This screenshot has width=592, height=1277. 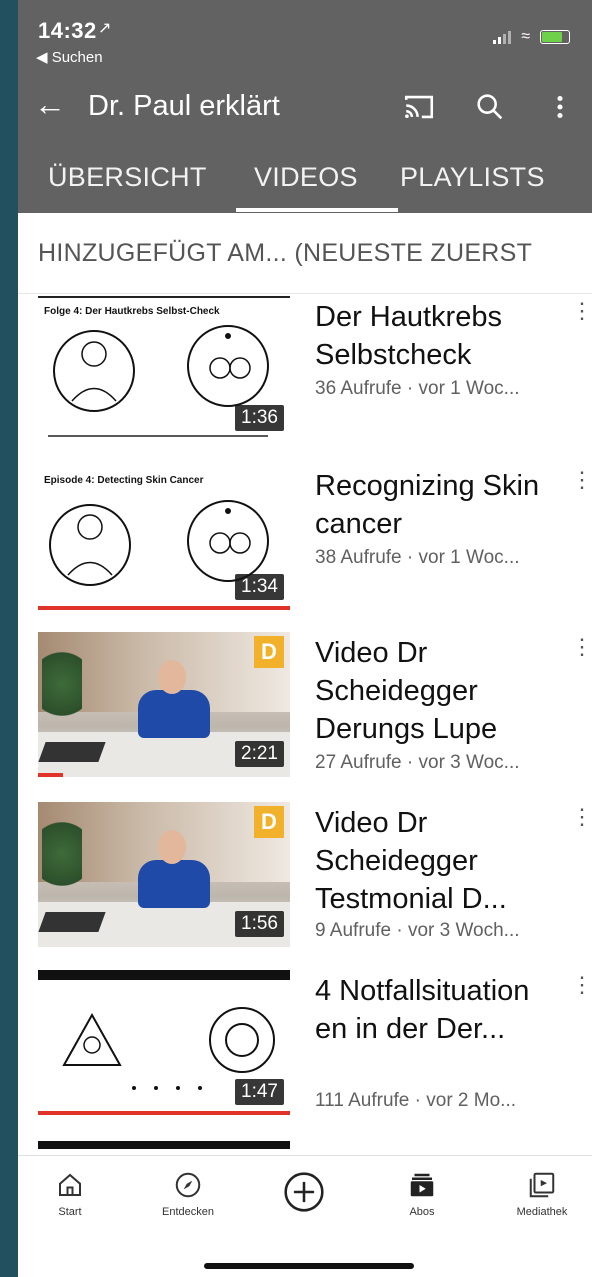 I want to click on nav-create, so click(x=304, y=1192).